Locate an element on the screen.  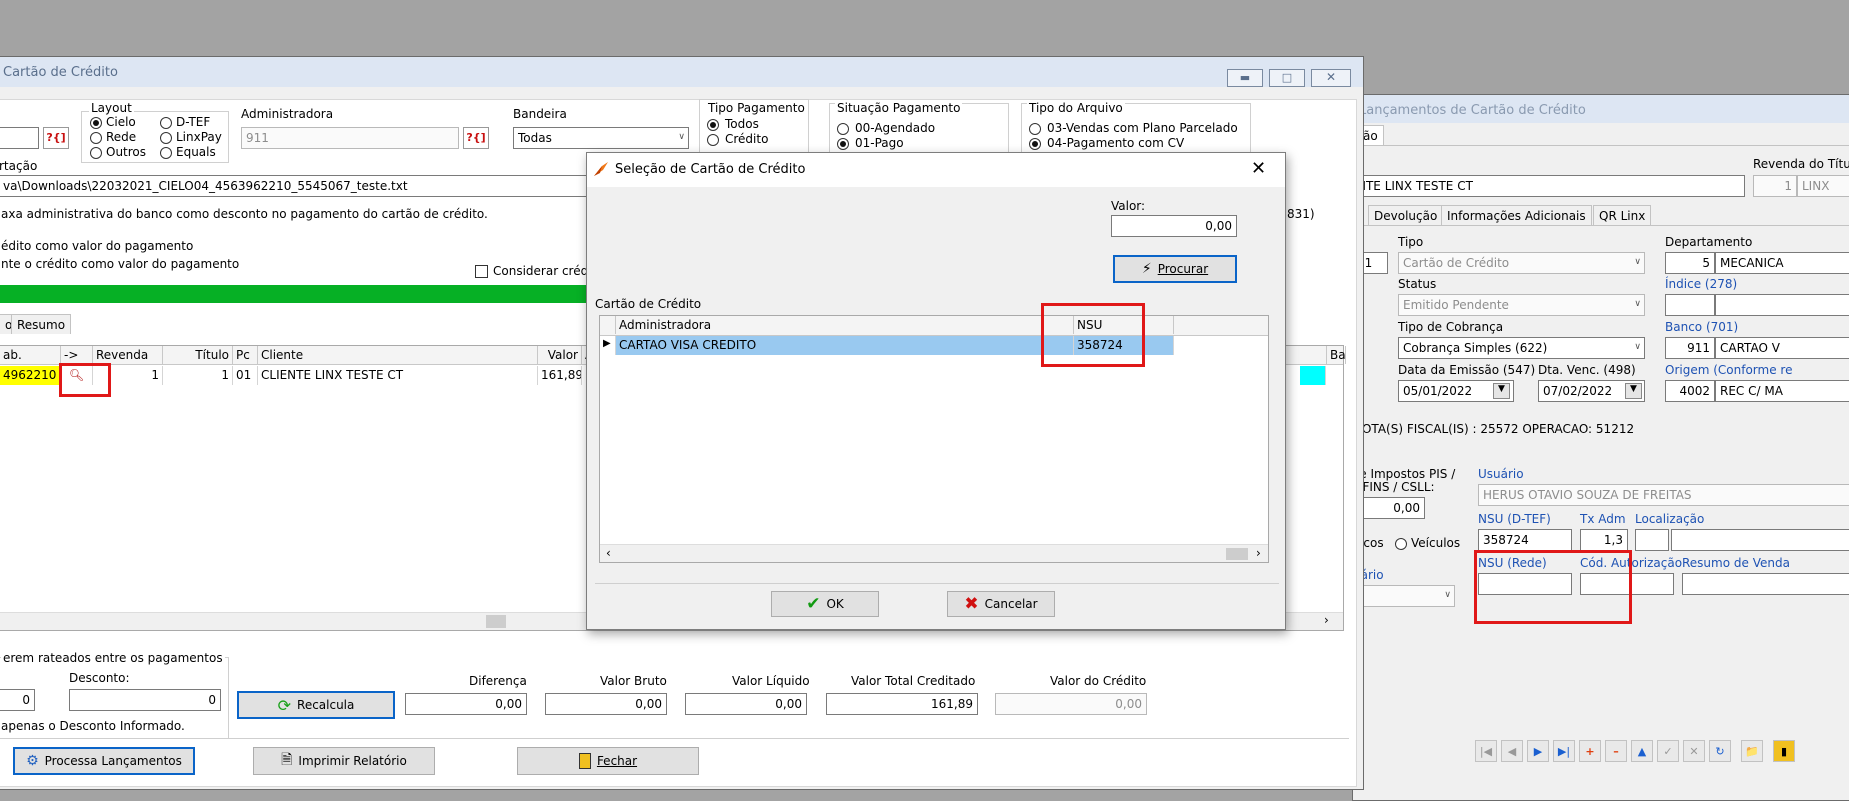
bandeira-select: Todas ∨ is located at coordinates (601, 138).